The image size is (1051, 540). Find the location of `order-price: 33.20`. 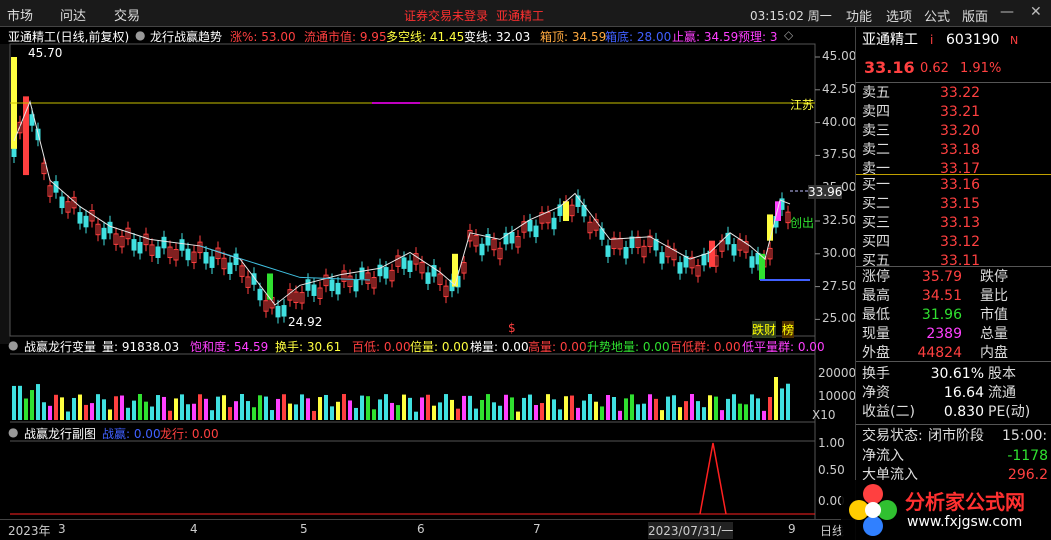

order-price: 33.20 is located at coordinates (960, 131).